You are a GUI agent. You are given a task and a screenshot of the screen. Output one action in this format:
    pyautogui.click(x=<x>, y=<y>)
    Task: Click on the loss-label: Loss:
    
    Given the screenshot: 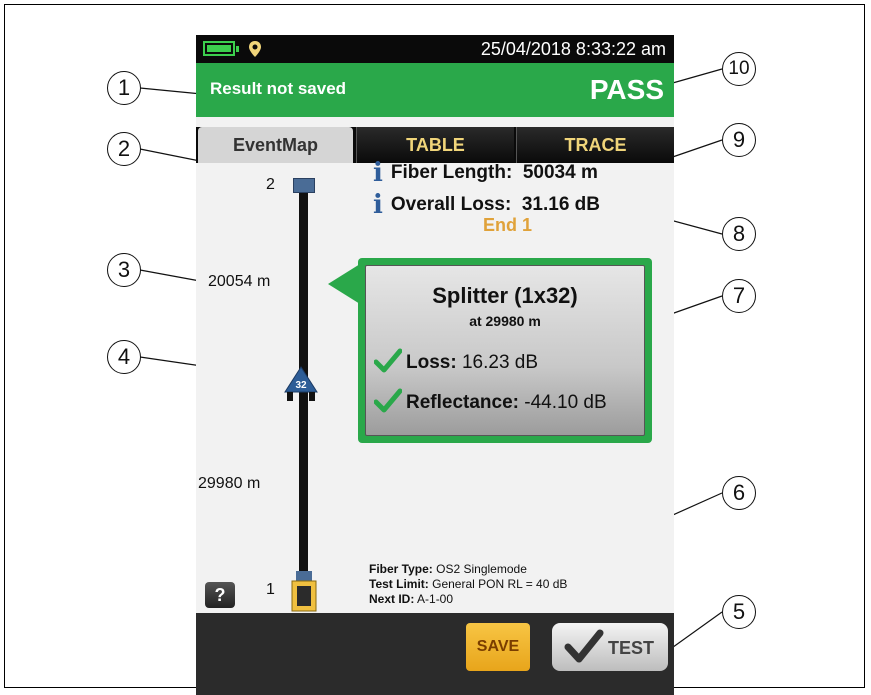 What is the action you would take?
    pyautogui.click(x=431, y=362)
    